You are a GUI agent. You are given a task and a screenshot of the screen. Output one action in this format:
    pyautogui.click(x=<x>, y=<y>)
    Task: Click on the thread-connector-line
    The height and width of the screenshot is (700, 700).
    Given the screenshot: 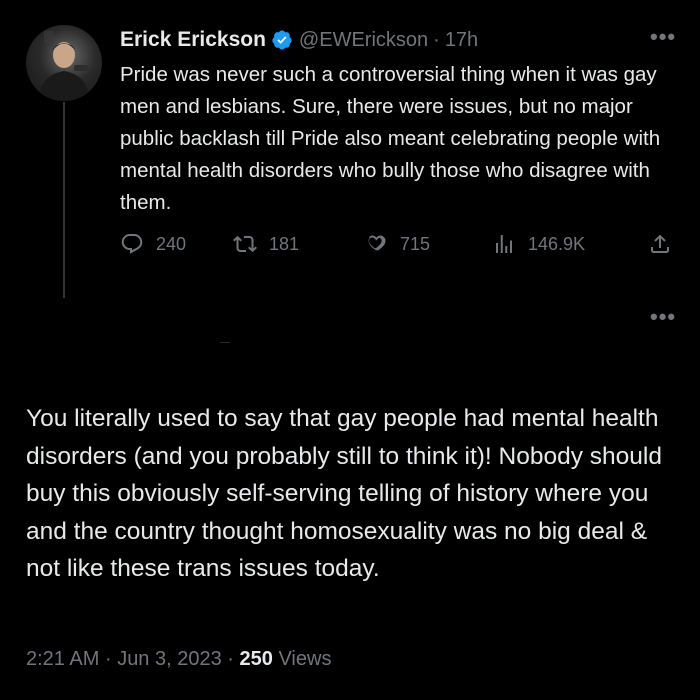 What is the action you would take?
    pyautogui.click(x=64, y=200)
    